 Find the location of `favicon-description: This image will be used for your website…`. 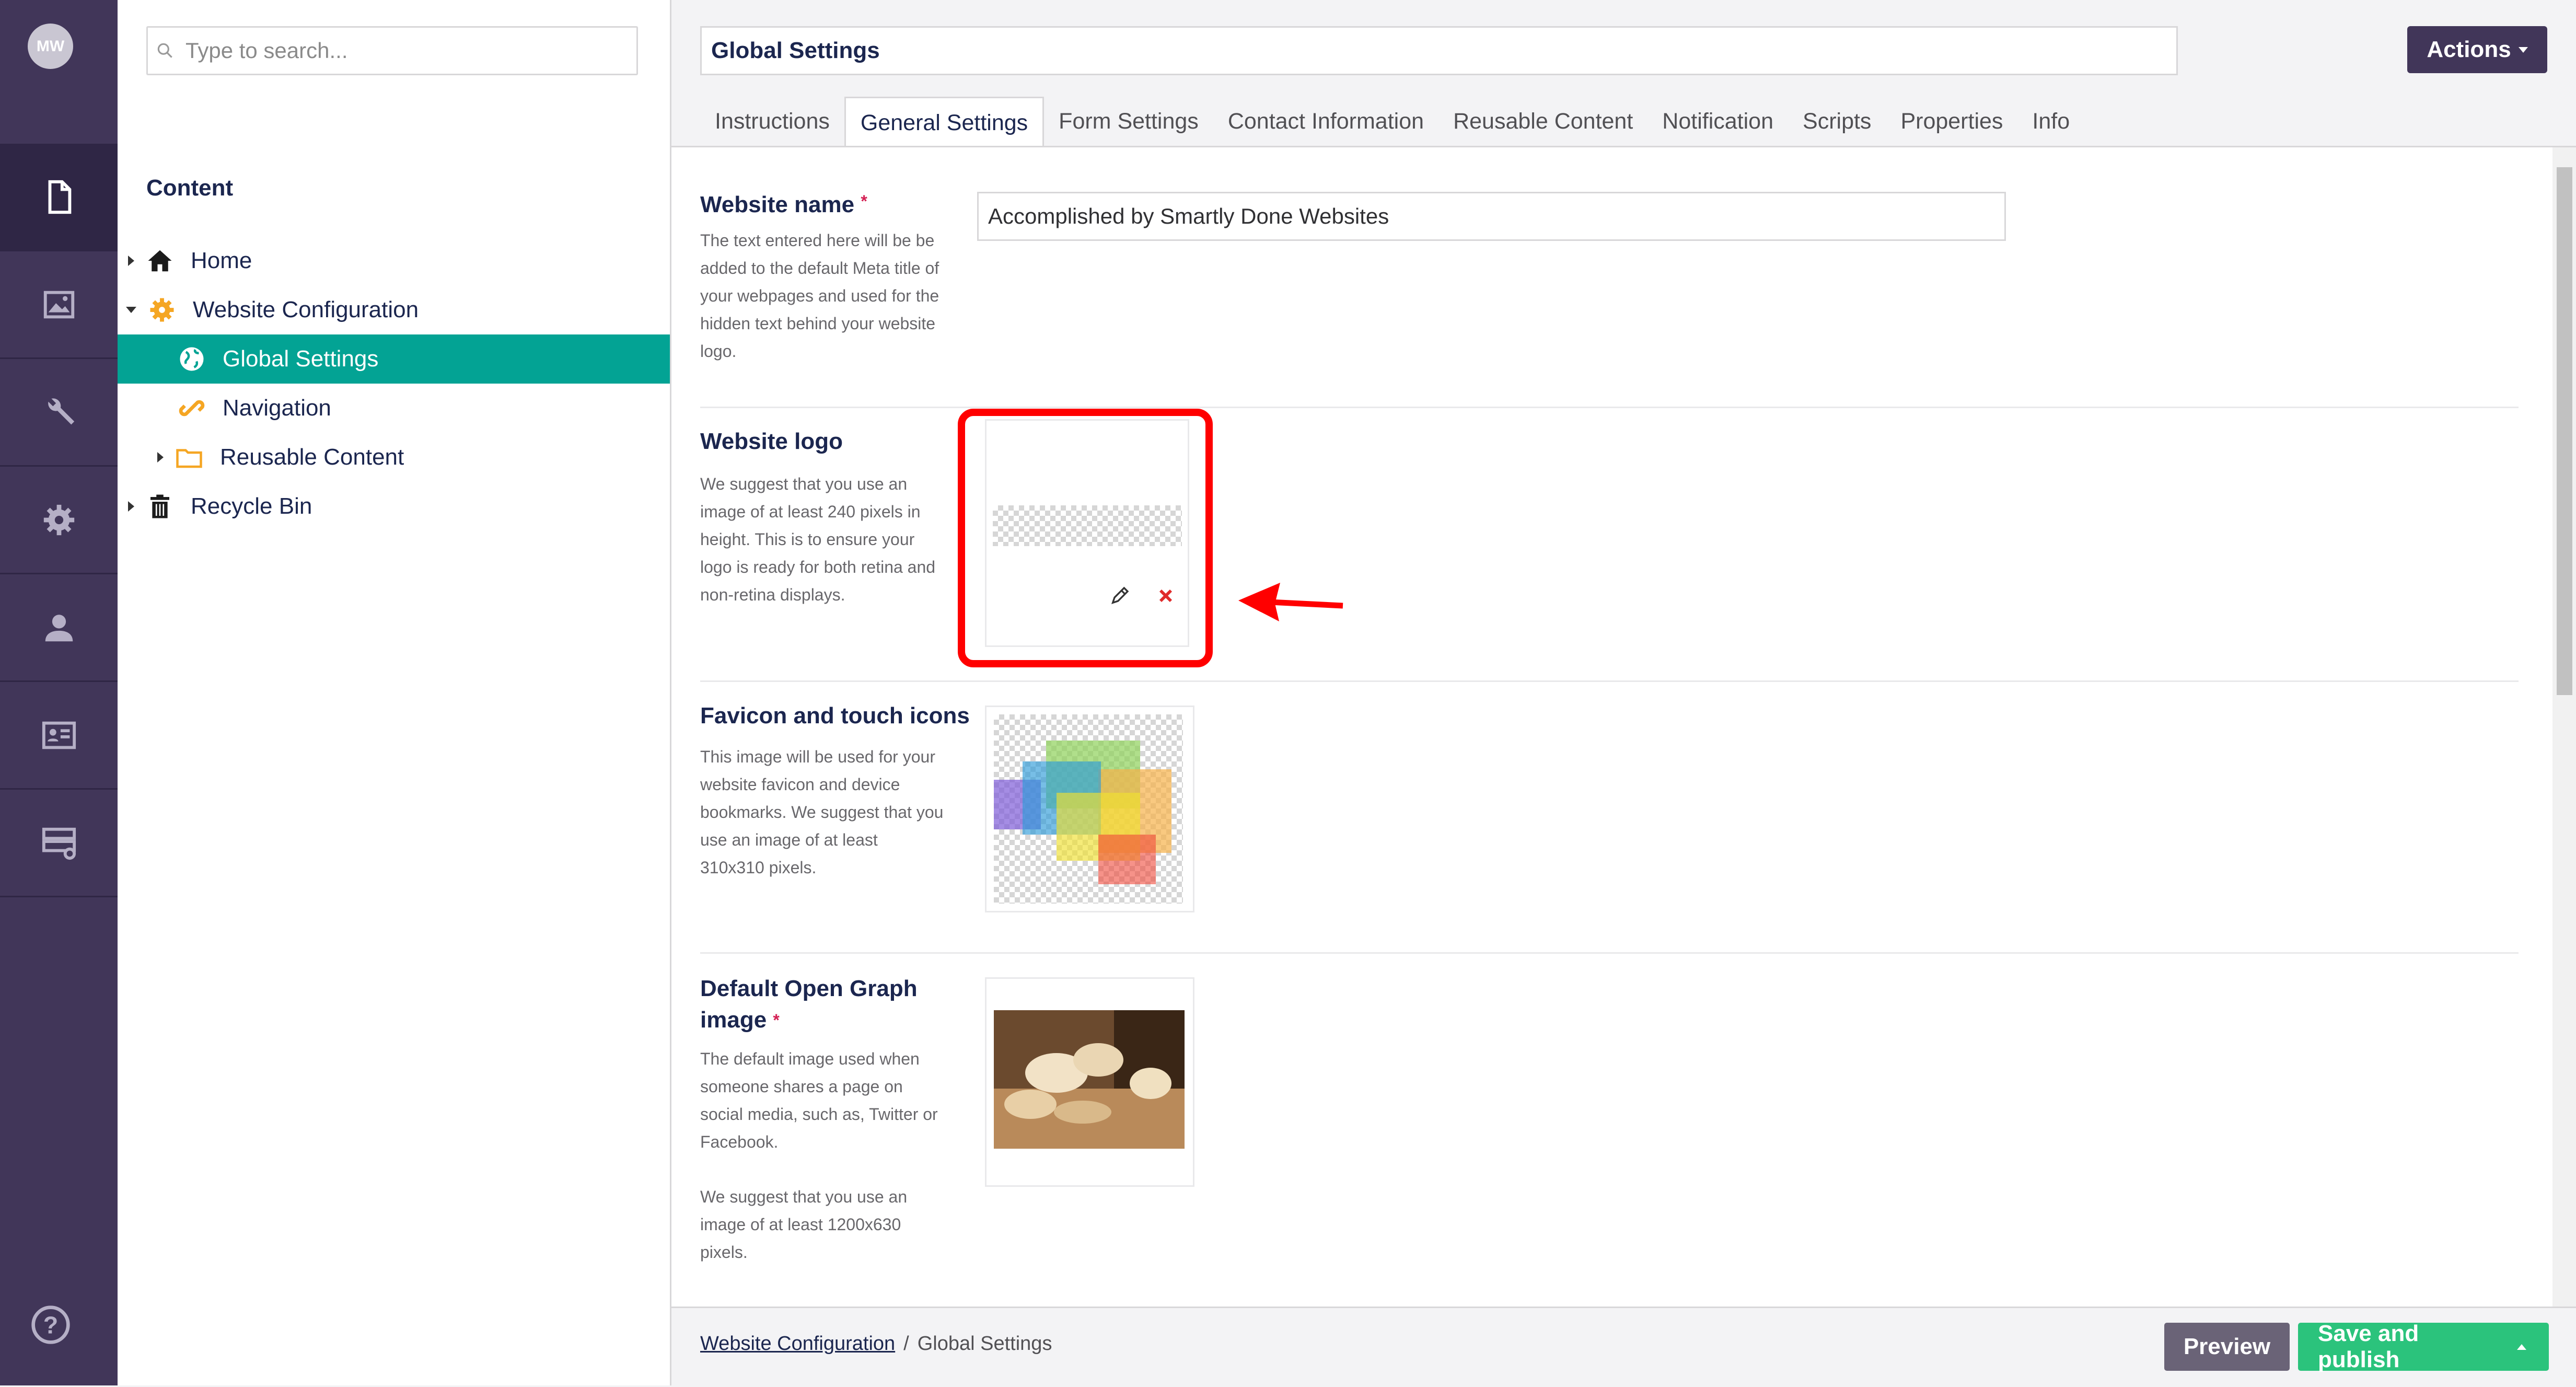

favicon-description: This image will be used for your website… is located at coordinates (822, 812).